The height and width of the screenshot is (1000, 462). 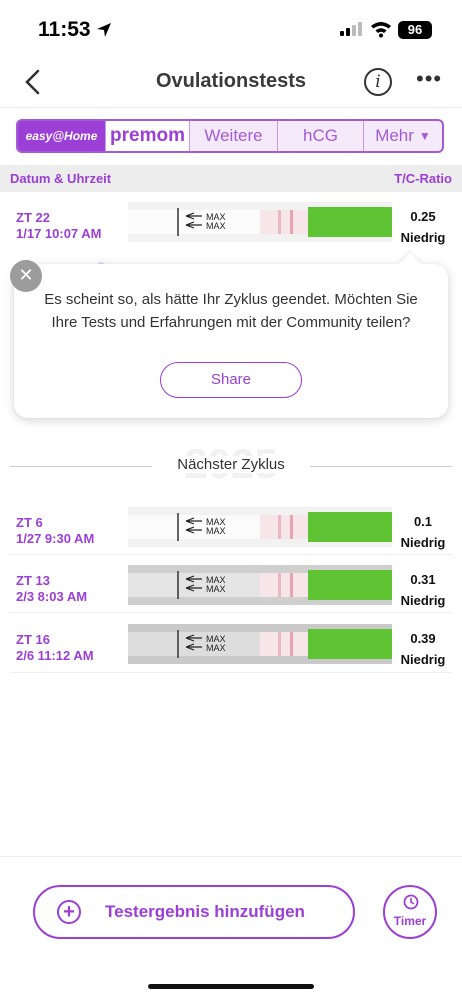 I want to click on column-tc-ratio: T/C-Ratio, so click(x=423, y=178).